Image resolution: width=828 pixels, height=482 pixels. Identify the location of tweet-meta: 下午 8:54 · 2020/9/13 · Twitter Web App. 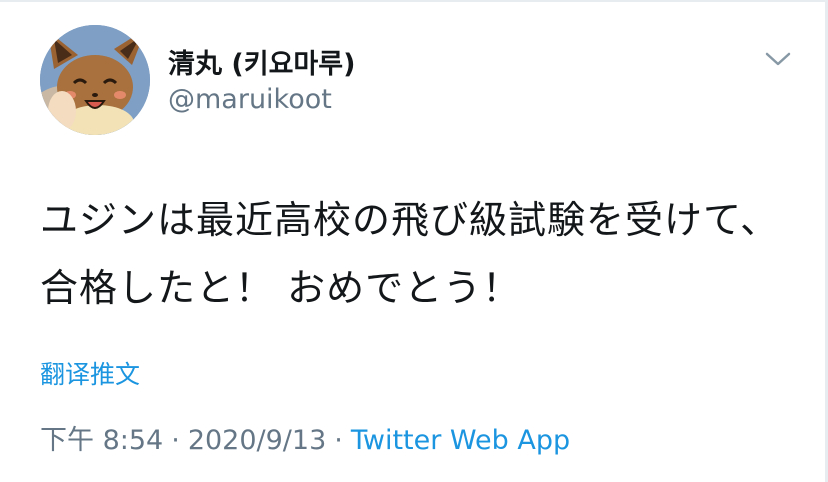
(305, 437).